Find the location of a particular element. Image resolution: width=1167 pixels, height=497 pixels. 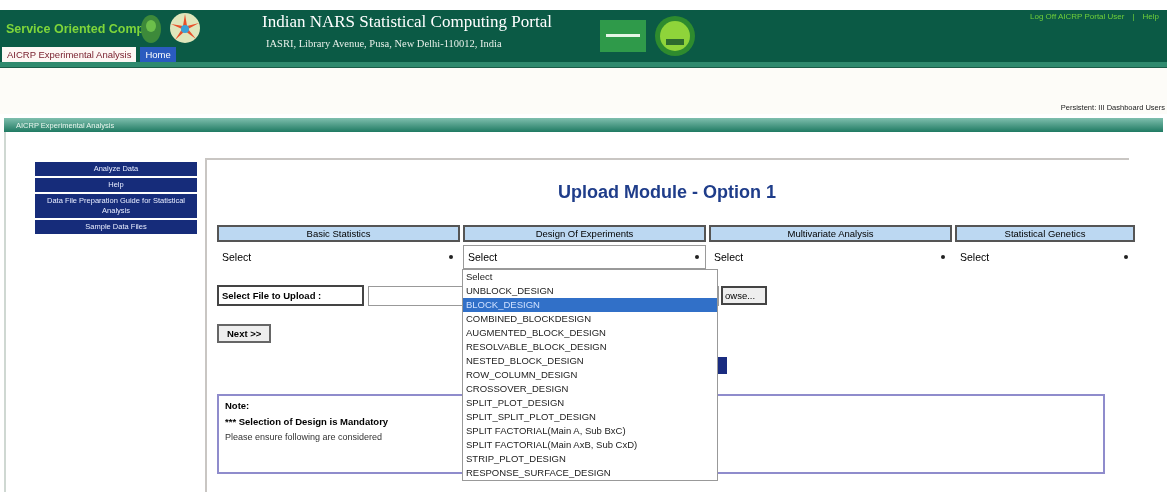

portal-address: IASRI, Library Avenue, Pusa, New Delhi-110012, India is located at coordinates (384, 43).